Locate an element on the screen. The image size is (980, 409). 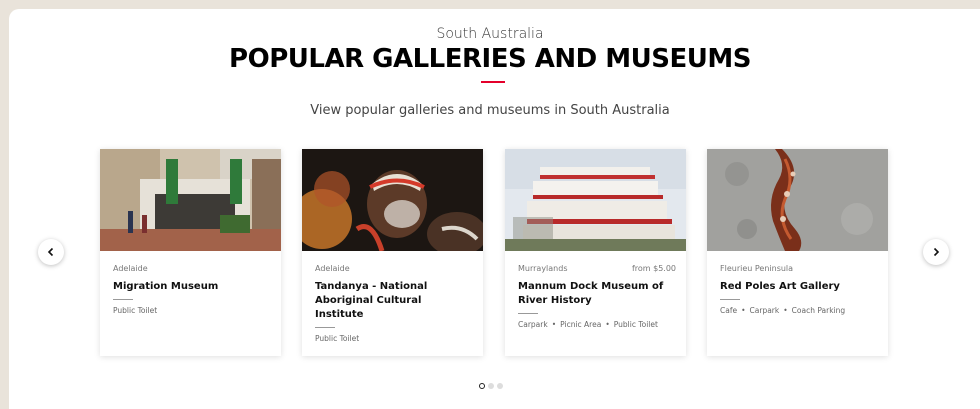
card-facilities: Cafe • Carpark • Coach Parking is located at coordinates (799, 310).